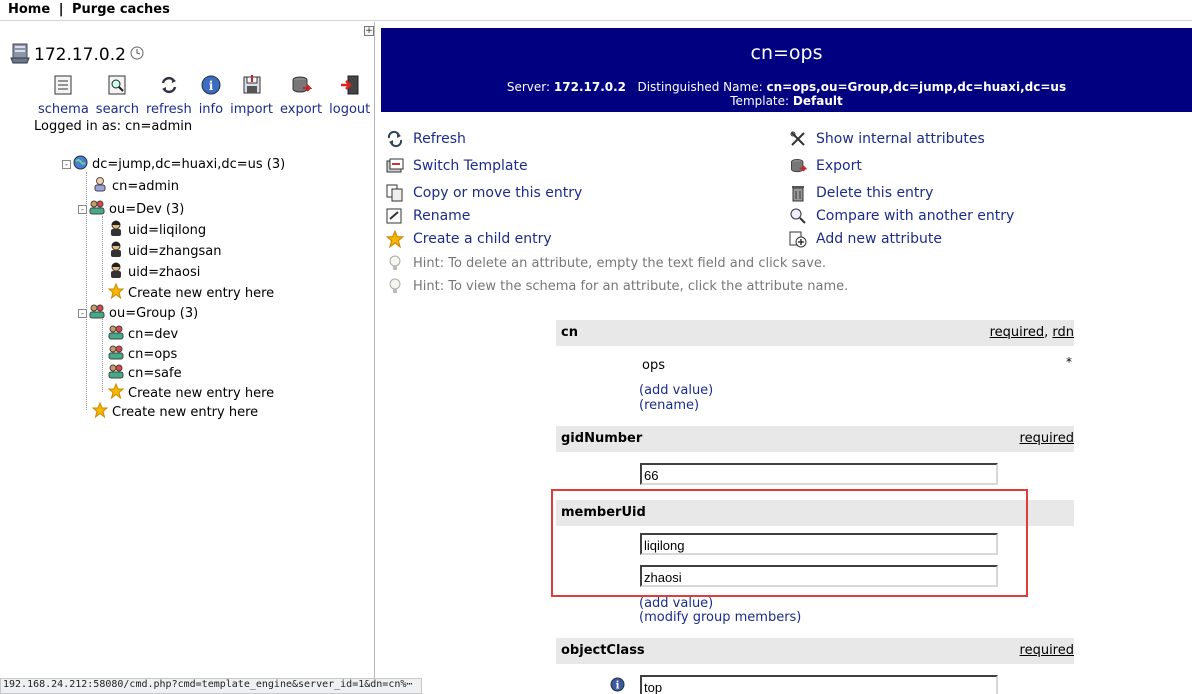  I want to click on server-icon, so click(20, 55).